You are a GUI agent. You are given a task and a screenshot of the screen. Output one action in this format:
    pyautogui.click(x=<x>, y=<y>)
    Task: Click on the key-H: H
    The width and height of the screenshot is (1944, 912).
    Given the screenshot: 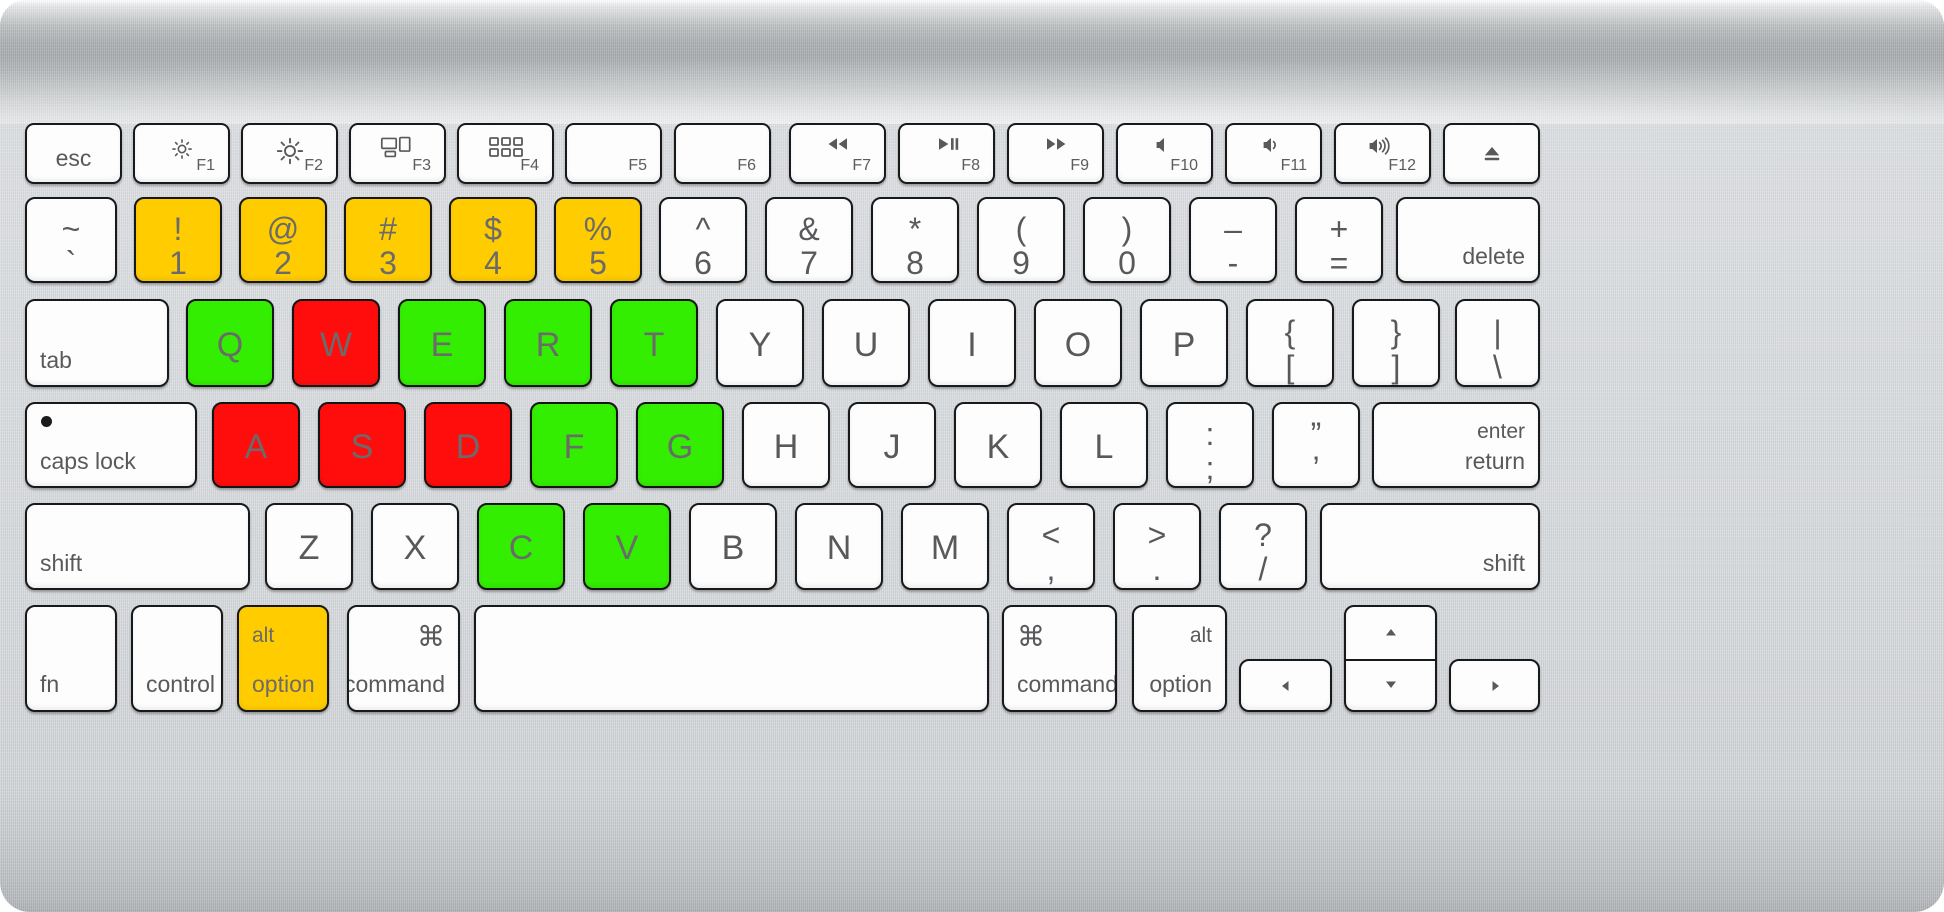 What is the action you would take?
    pyautogui.click(x=786, y=445)
    